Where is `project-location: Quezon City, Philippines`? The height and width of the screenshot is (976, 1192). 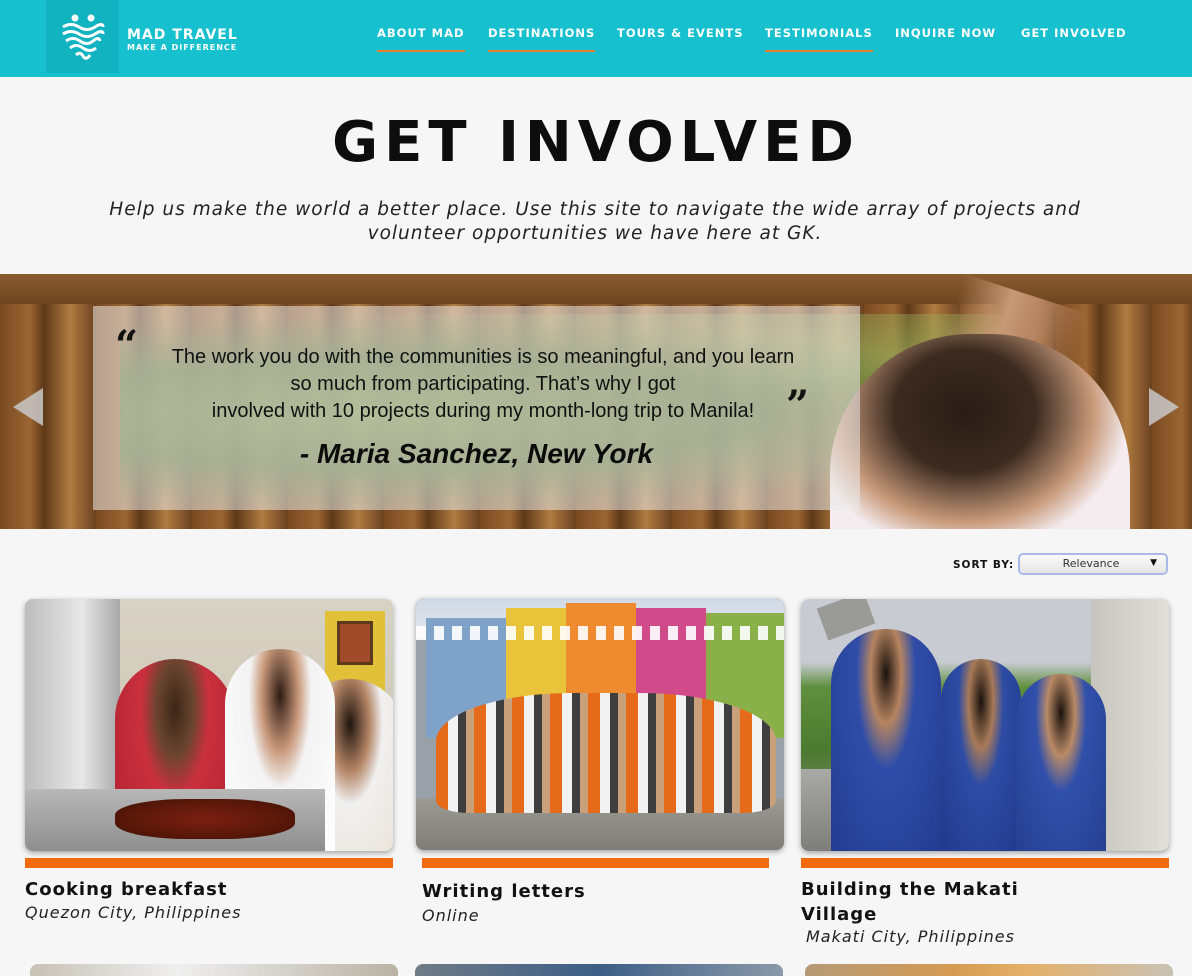
project-location: Quezon City, Philippines is located at coordinates (133, 912).